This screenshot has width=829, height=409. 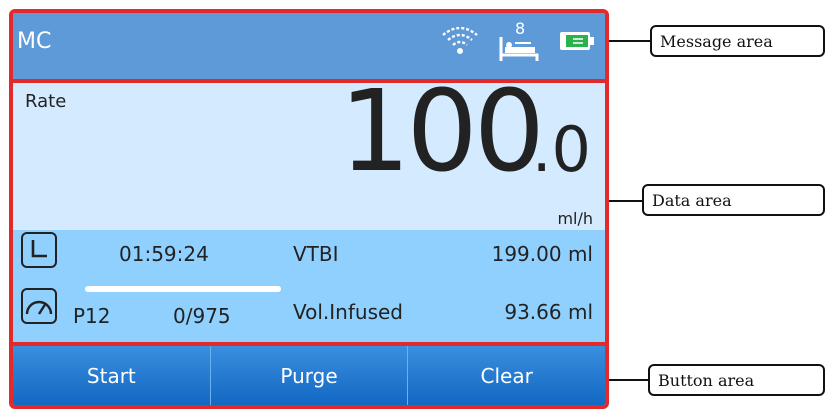 What do you see at coordinates (542, 254) in the screenshot?
I see `vtbi-value: 199.00 ml` at bounding box center [542, 254].